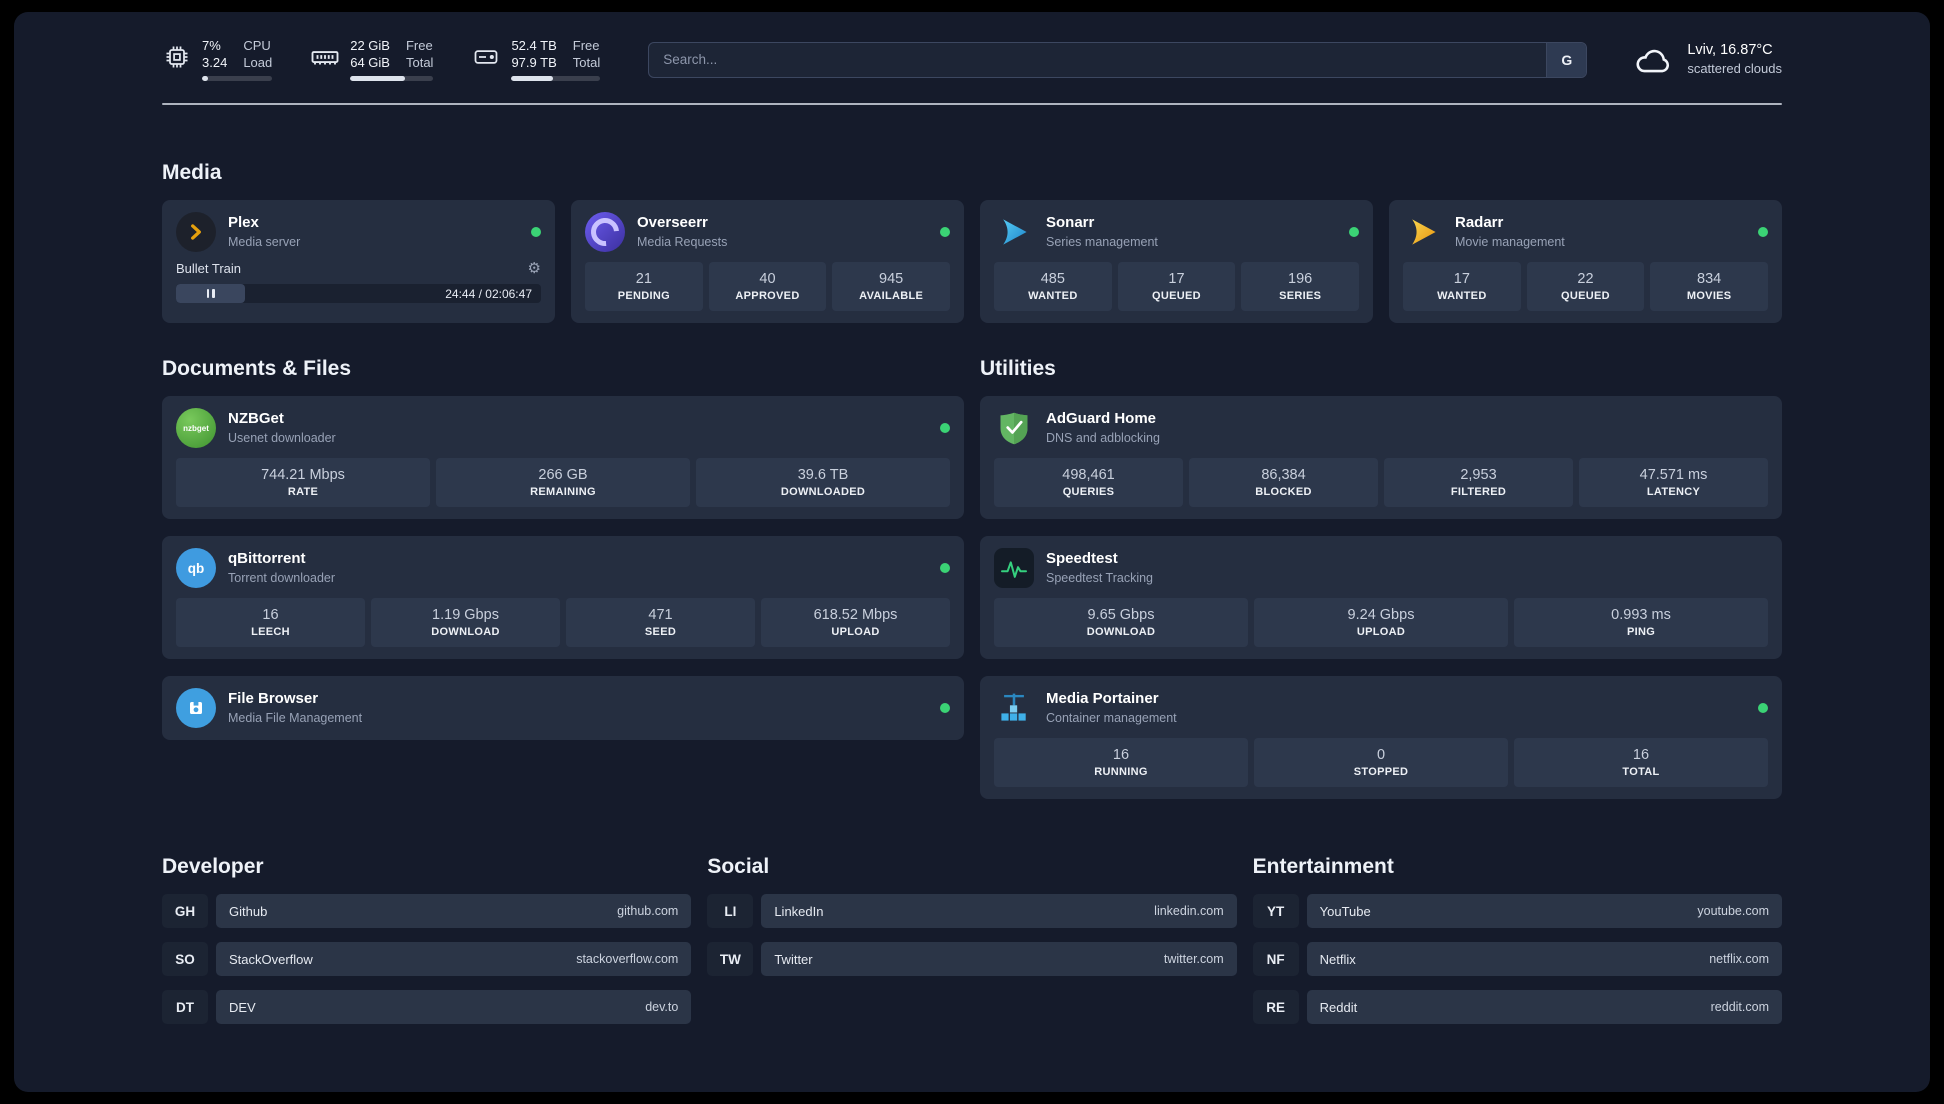 The image size is (1944, 1104). Describe the element at coordinates (273, 698) in the screenshot. I see `app-title-filebrowser: File Browser` at that location.